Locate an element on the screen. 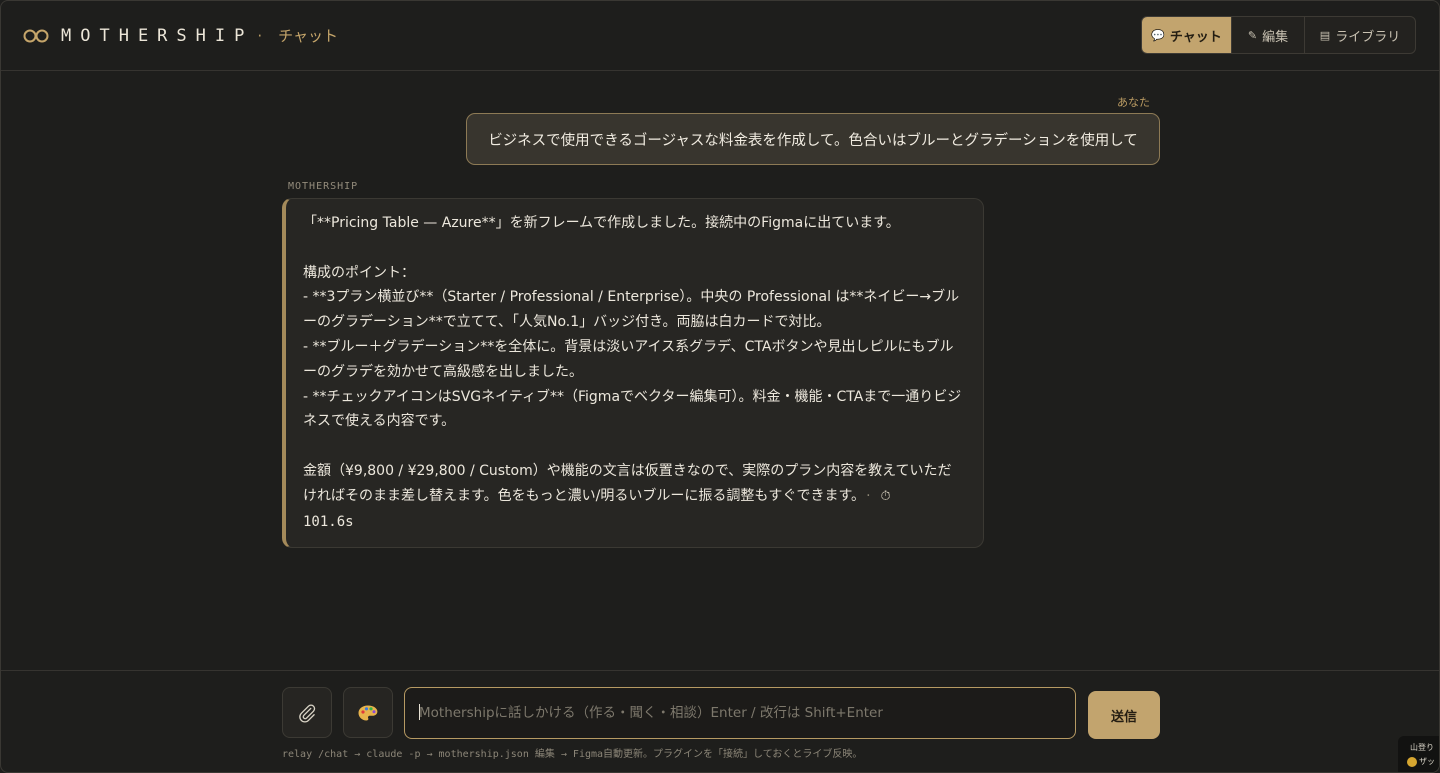 The image size is (1440, 773). paperclip-icon is located at coordinates (307, 713).